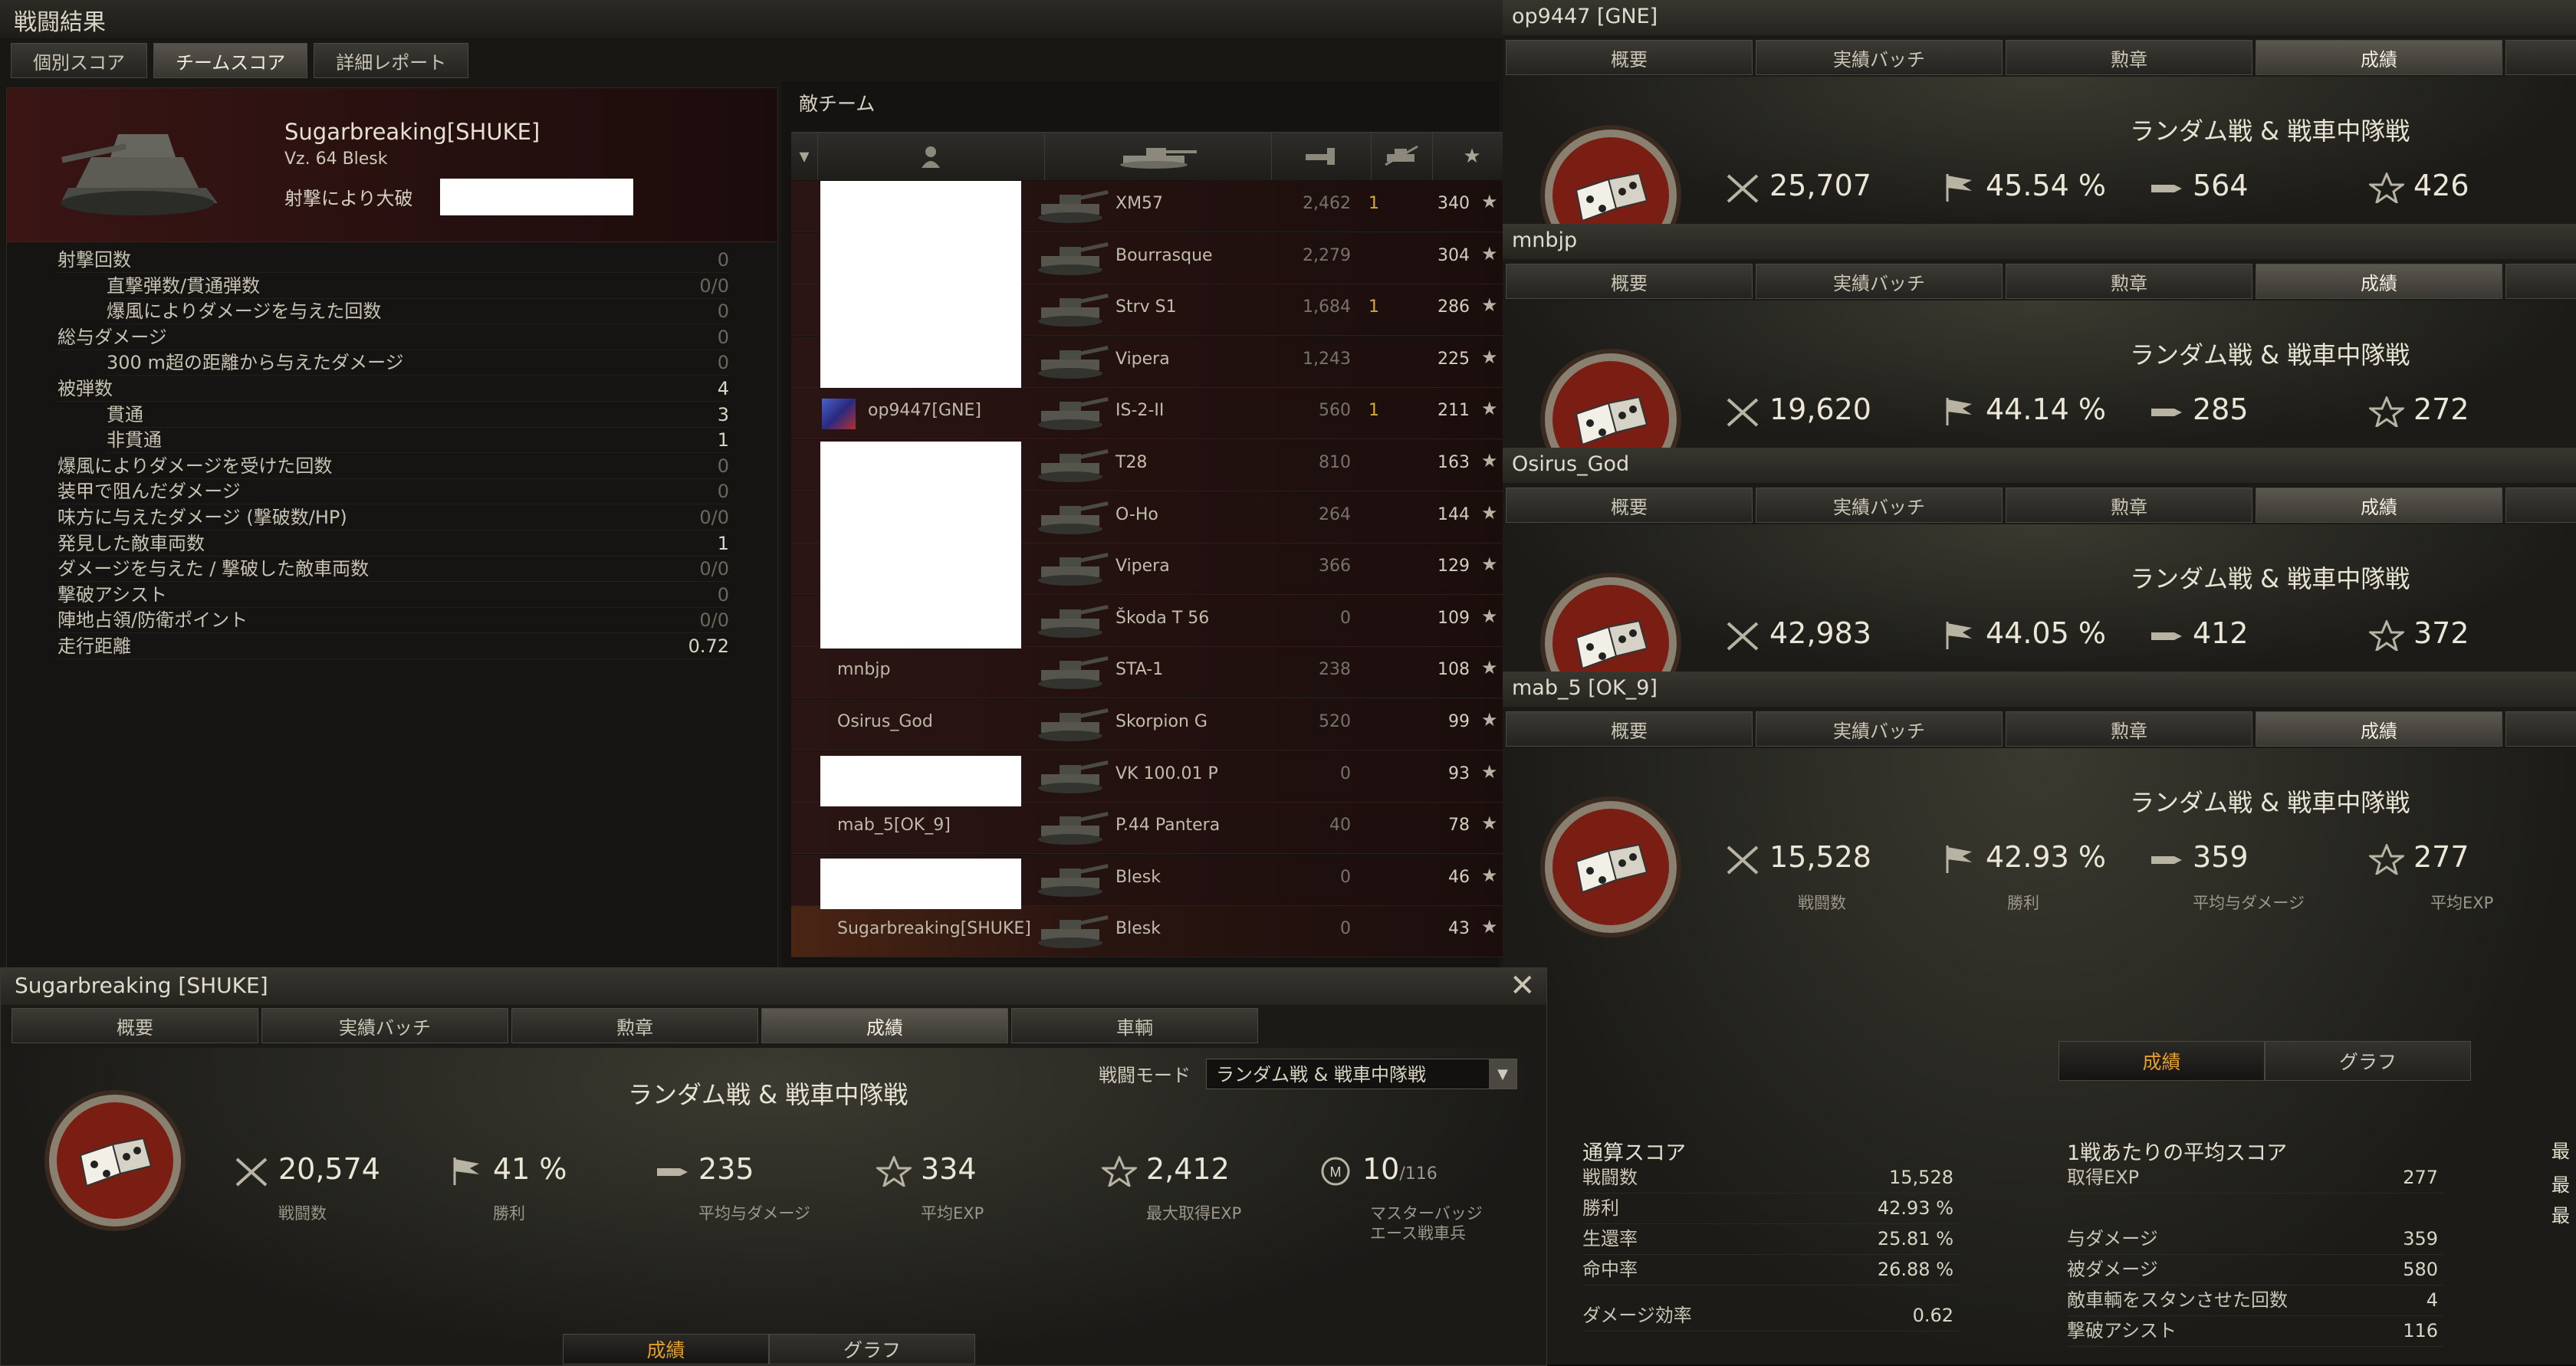 The image size is (2576, 1366). What do you see at coordinates (1503, 1074) in the screenshot?
I see `dropdown-arrow-icon: ▼` at bounding box center [1503, 1074].